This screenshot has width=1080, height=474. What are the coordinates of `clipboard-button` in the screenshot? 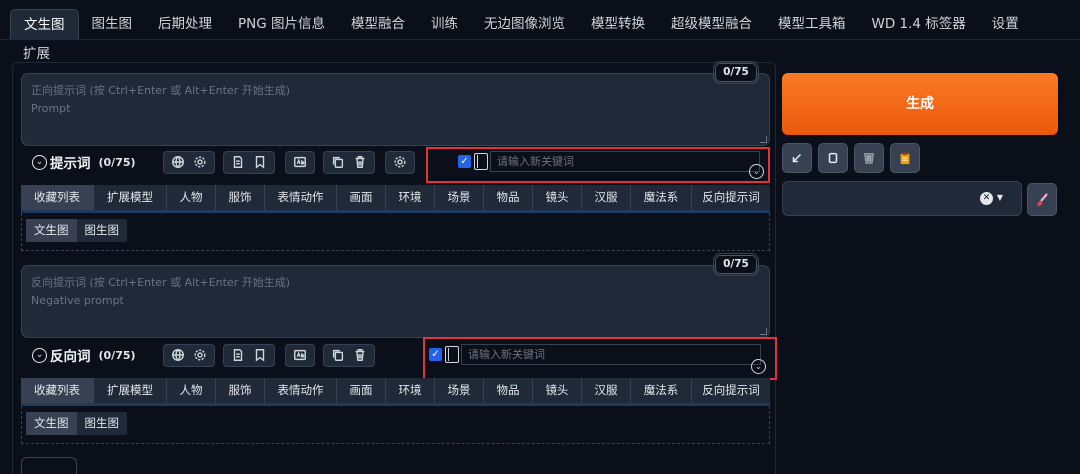 It's located at (905, 158).